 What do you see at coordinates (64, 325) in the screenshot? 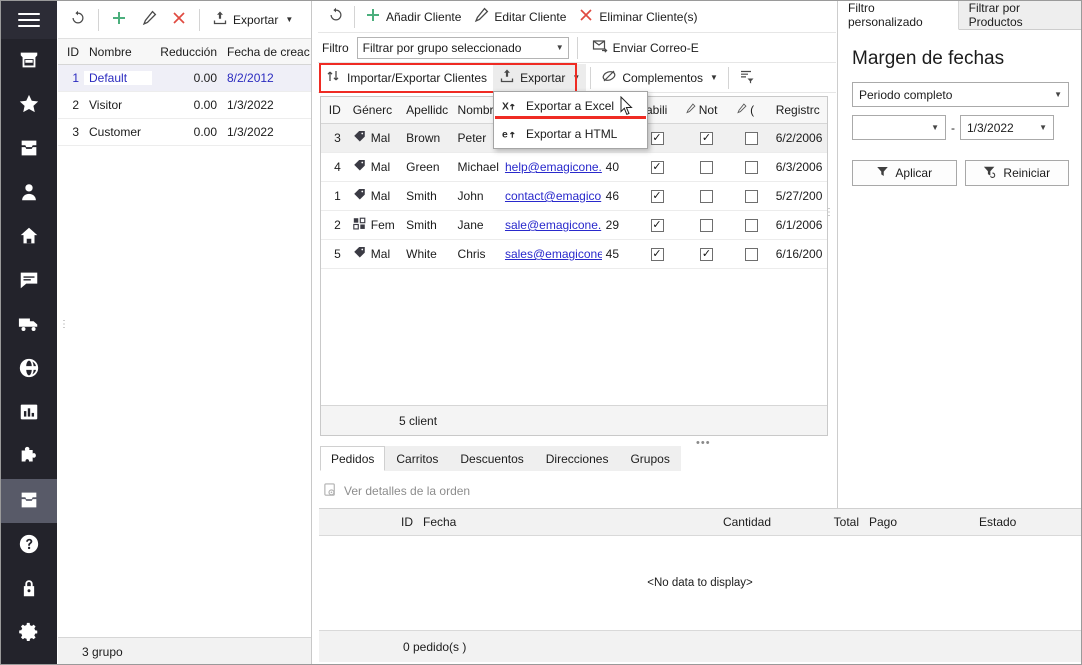
I see `splitter-handle-left: ⋮` at bounding box center [64, 325].